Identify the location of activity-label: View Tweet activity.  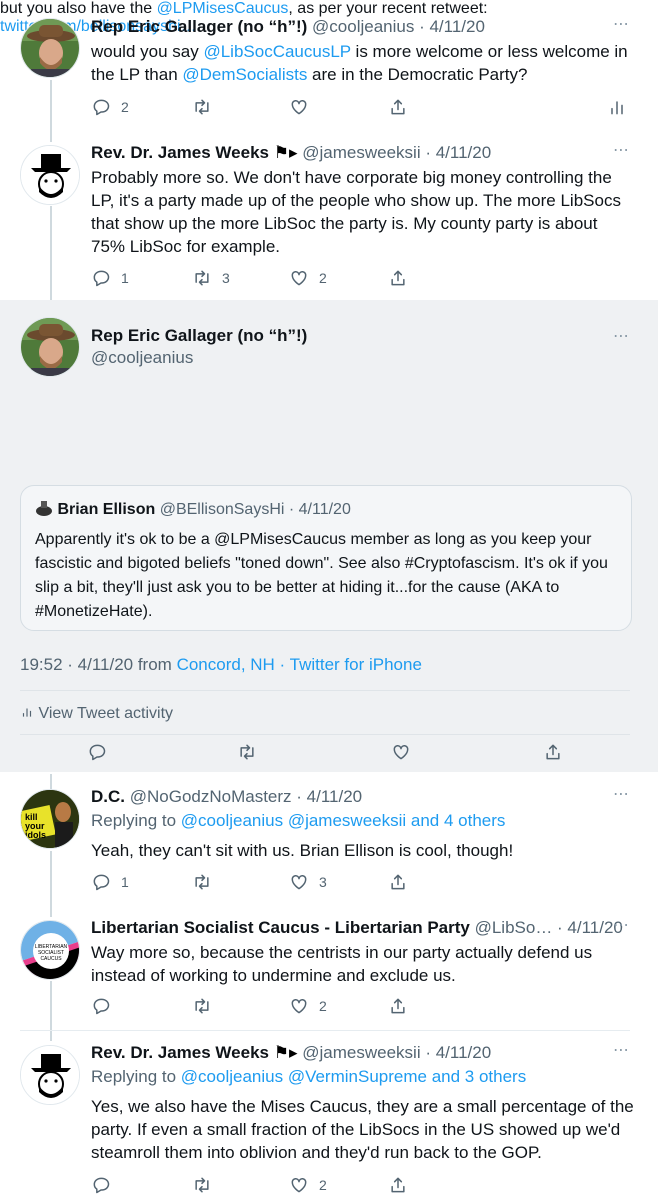
(106, 713).